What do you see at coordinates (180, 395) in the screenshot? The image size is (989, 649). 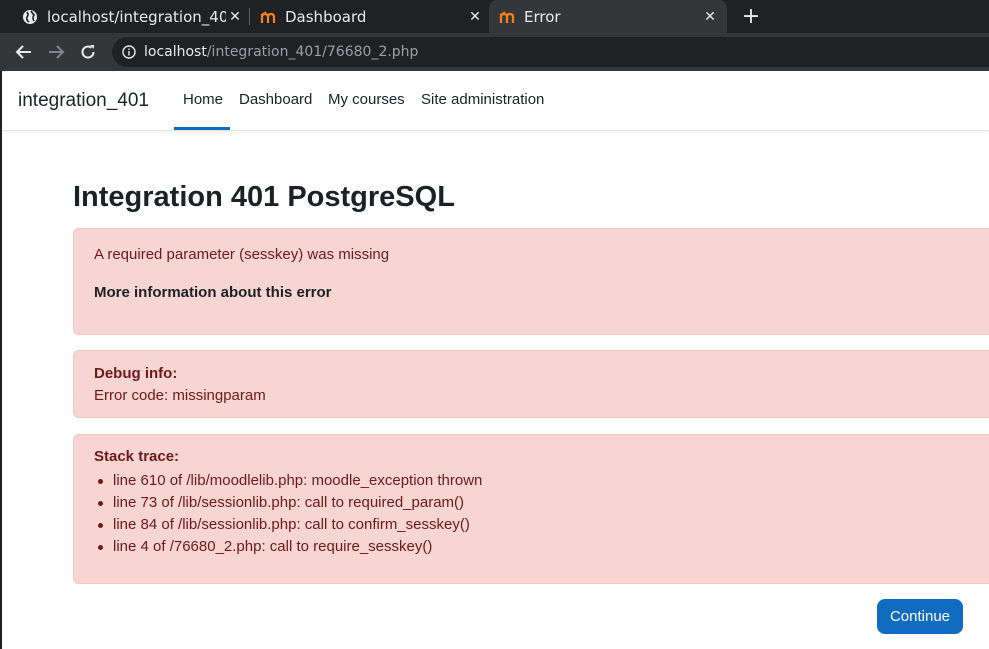 I see `error-code: Error code: missingparam` at bounding box center [180, 395].